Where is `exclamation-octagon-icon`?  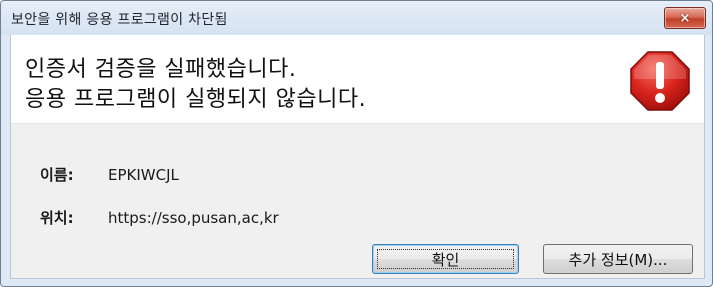 exclamation-octagon-icon is located at coordinates (660, 81).